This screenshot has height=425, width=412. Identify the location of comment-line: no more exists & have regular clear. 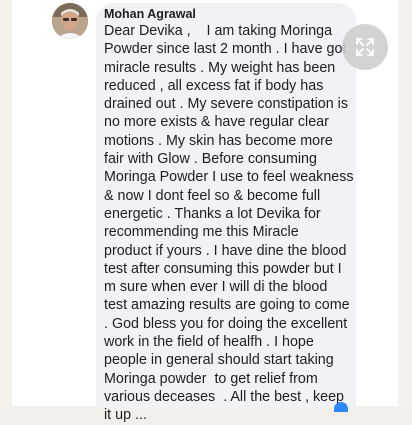
(216, 122).